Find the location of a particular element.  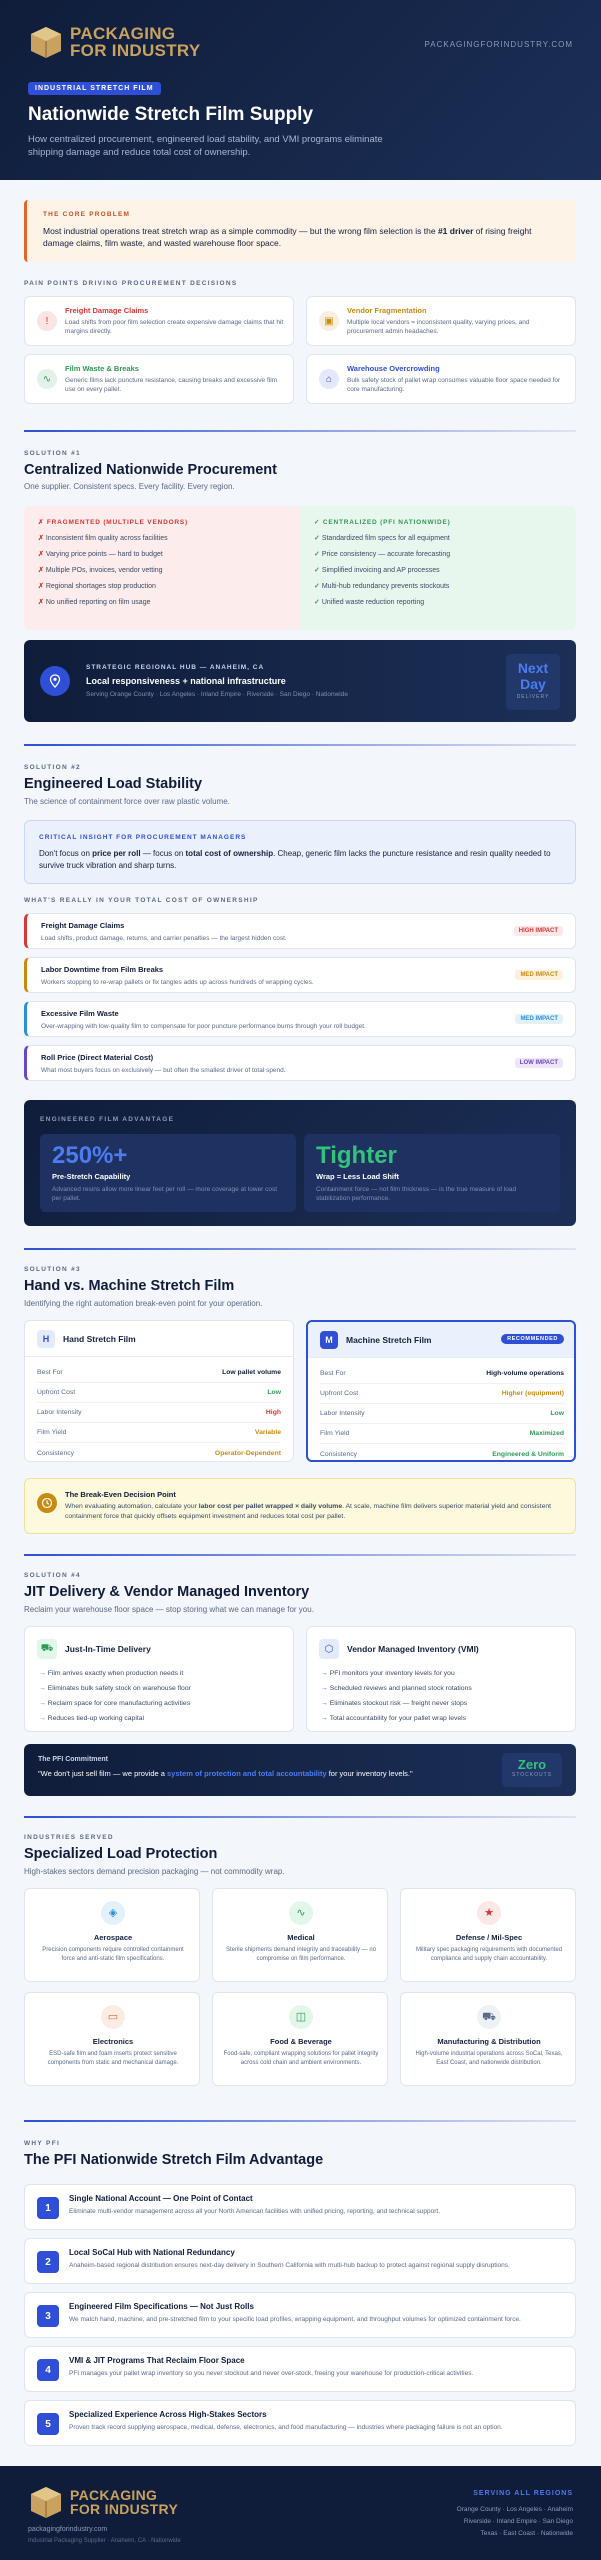

machine-icon: M is located at coordinates (329, 1340).